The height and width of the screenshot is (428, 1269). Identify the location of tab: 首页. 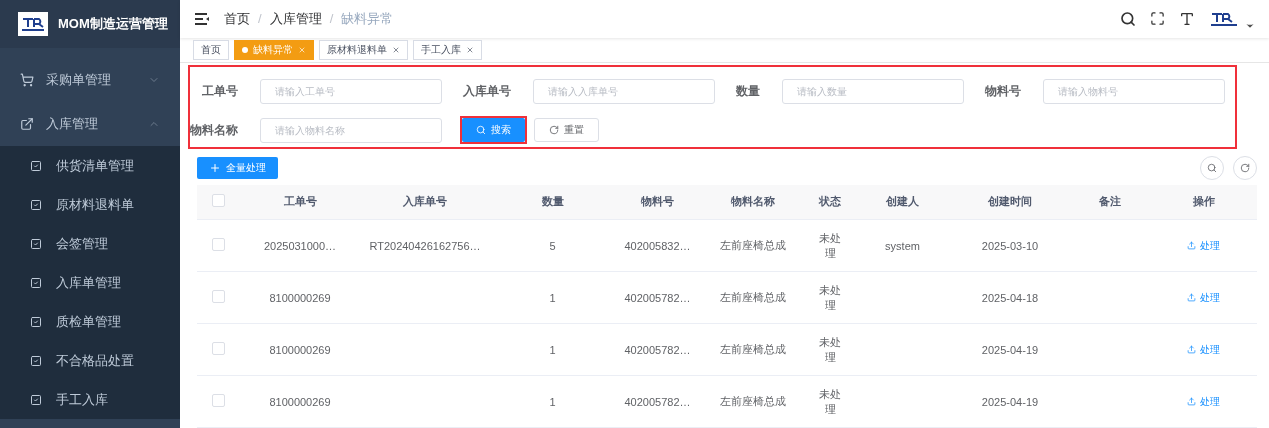
(211, 49).